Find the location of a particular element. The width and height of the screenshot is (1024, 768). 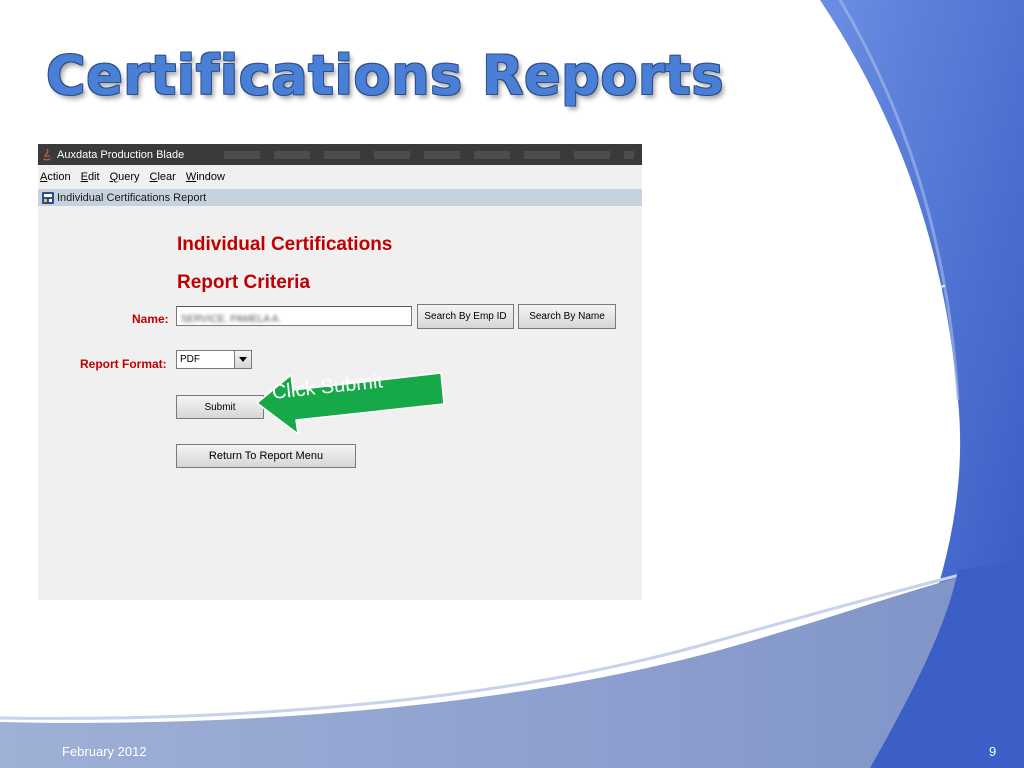

menu-bar: Action Edit Query Clear Window is located at coordinates (340, 177).